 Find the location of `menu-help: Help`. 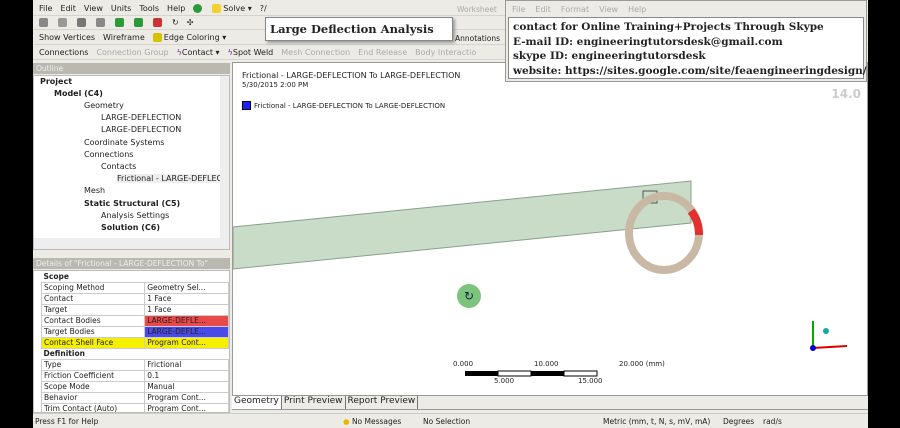

menu-help: Help is located at coordinates (176, 8).